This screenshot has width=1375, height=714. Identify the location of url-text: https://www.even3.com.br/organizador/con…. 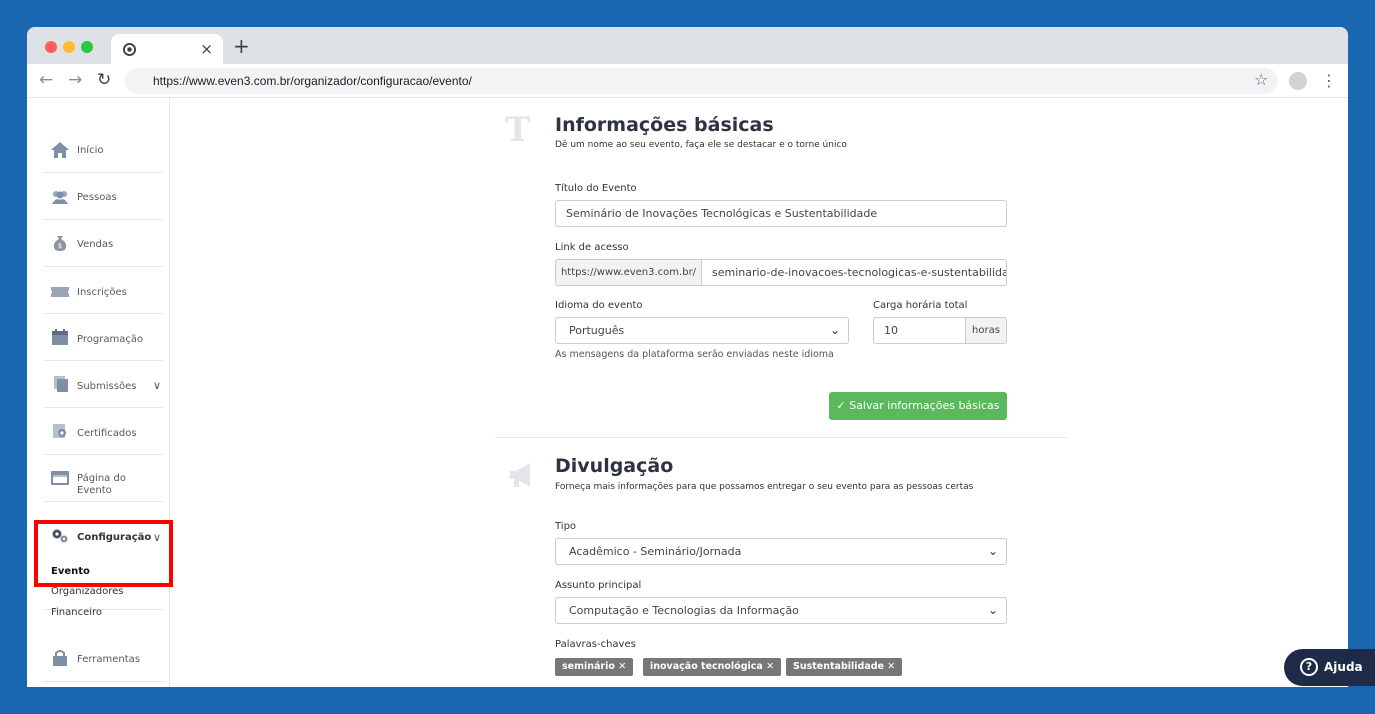
(312, 81).